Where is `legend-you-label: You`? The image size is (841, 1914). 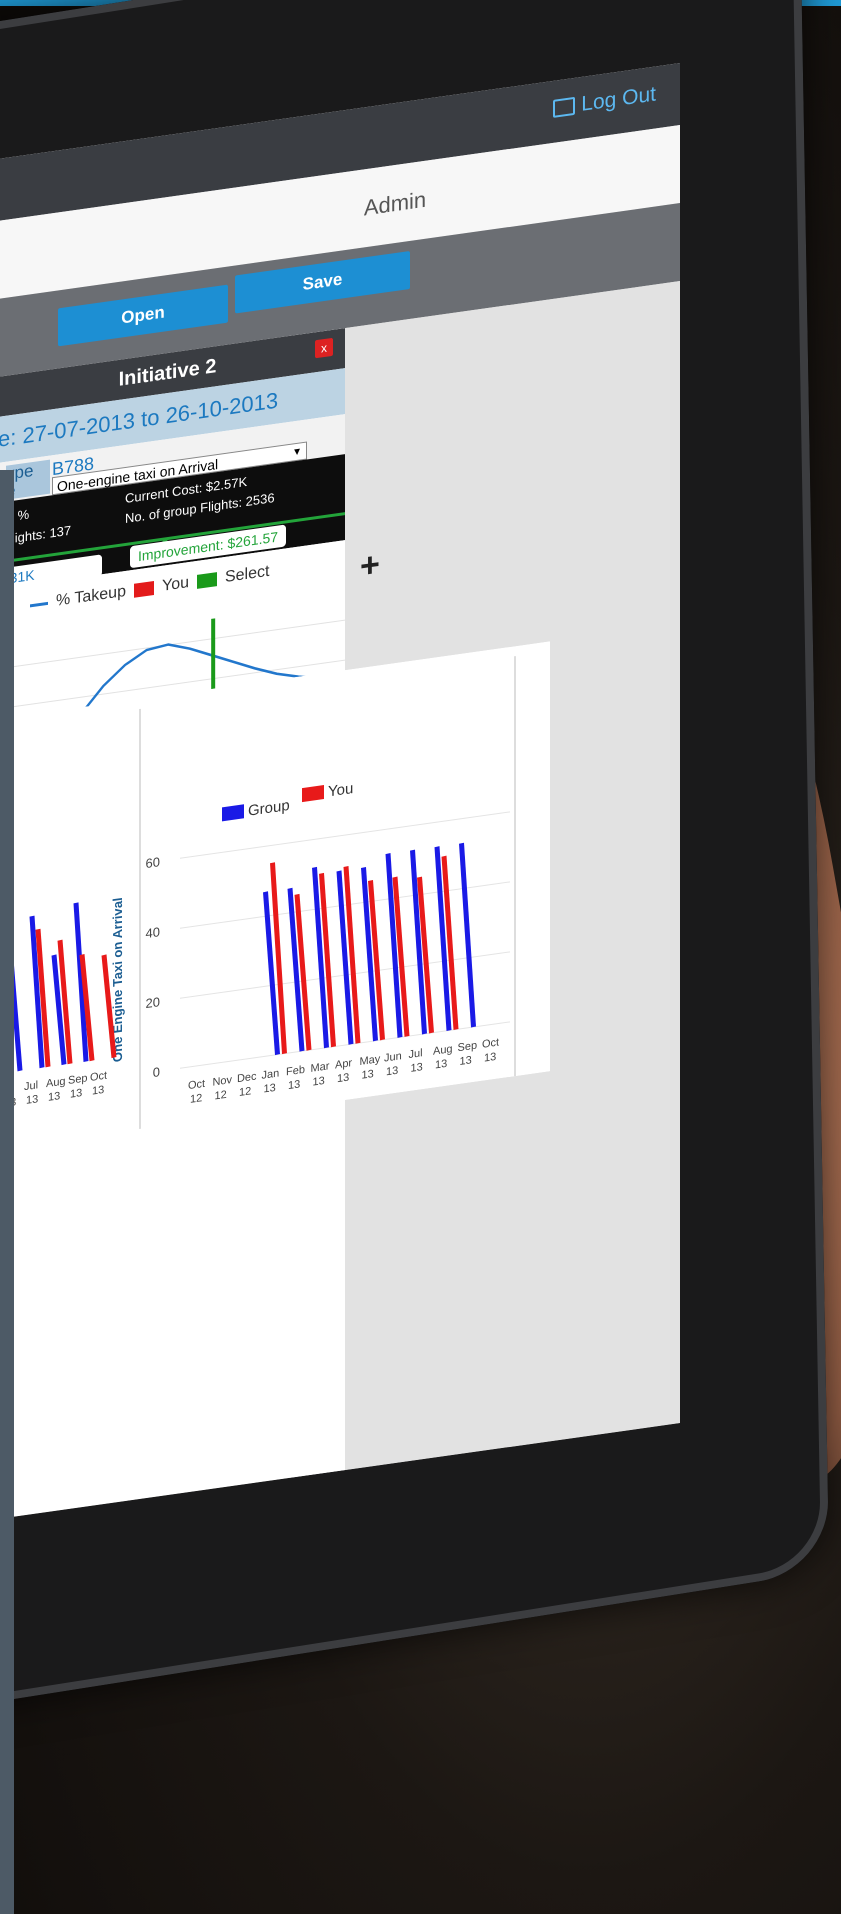 legend-you-label: You is located at coordinates (340, 790).